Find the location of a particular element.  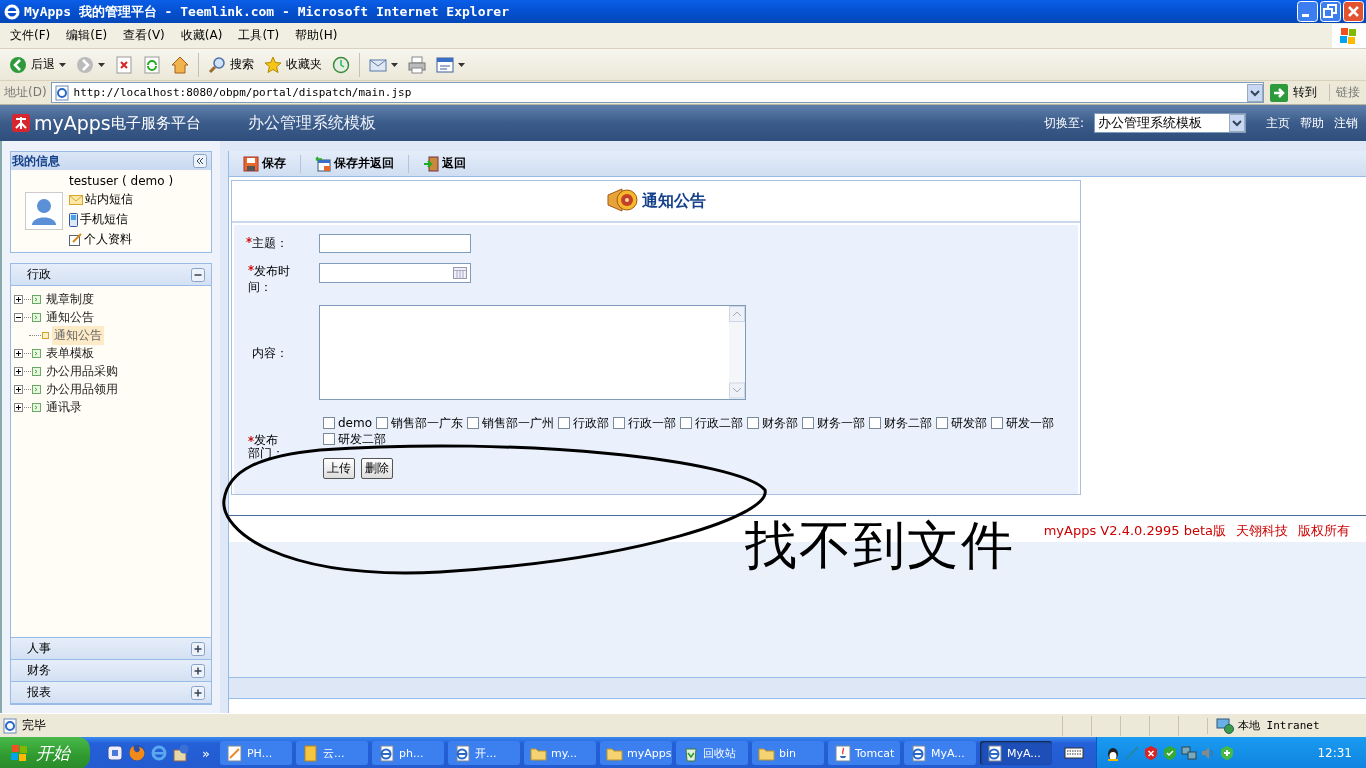

action-button: 保存并返回 is located at coordinates (354, 163).